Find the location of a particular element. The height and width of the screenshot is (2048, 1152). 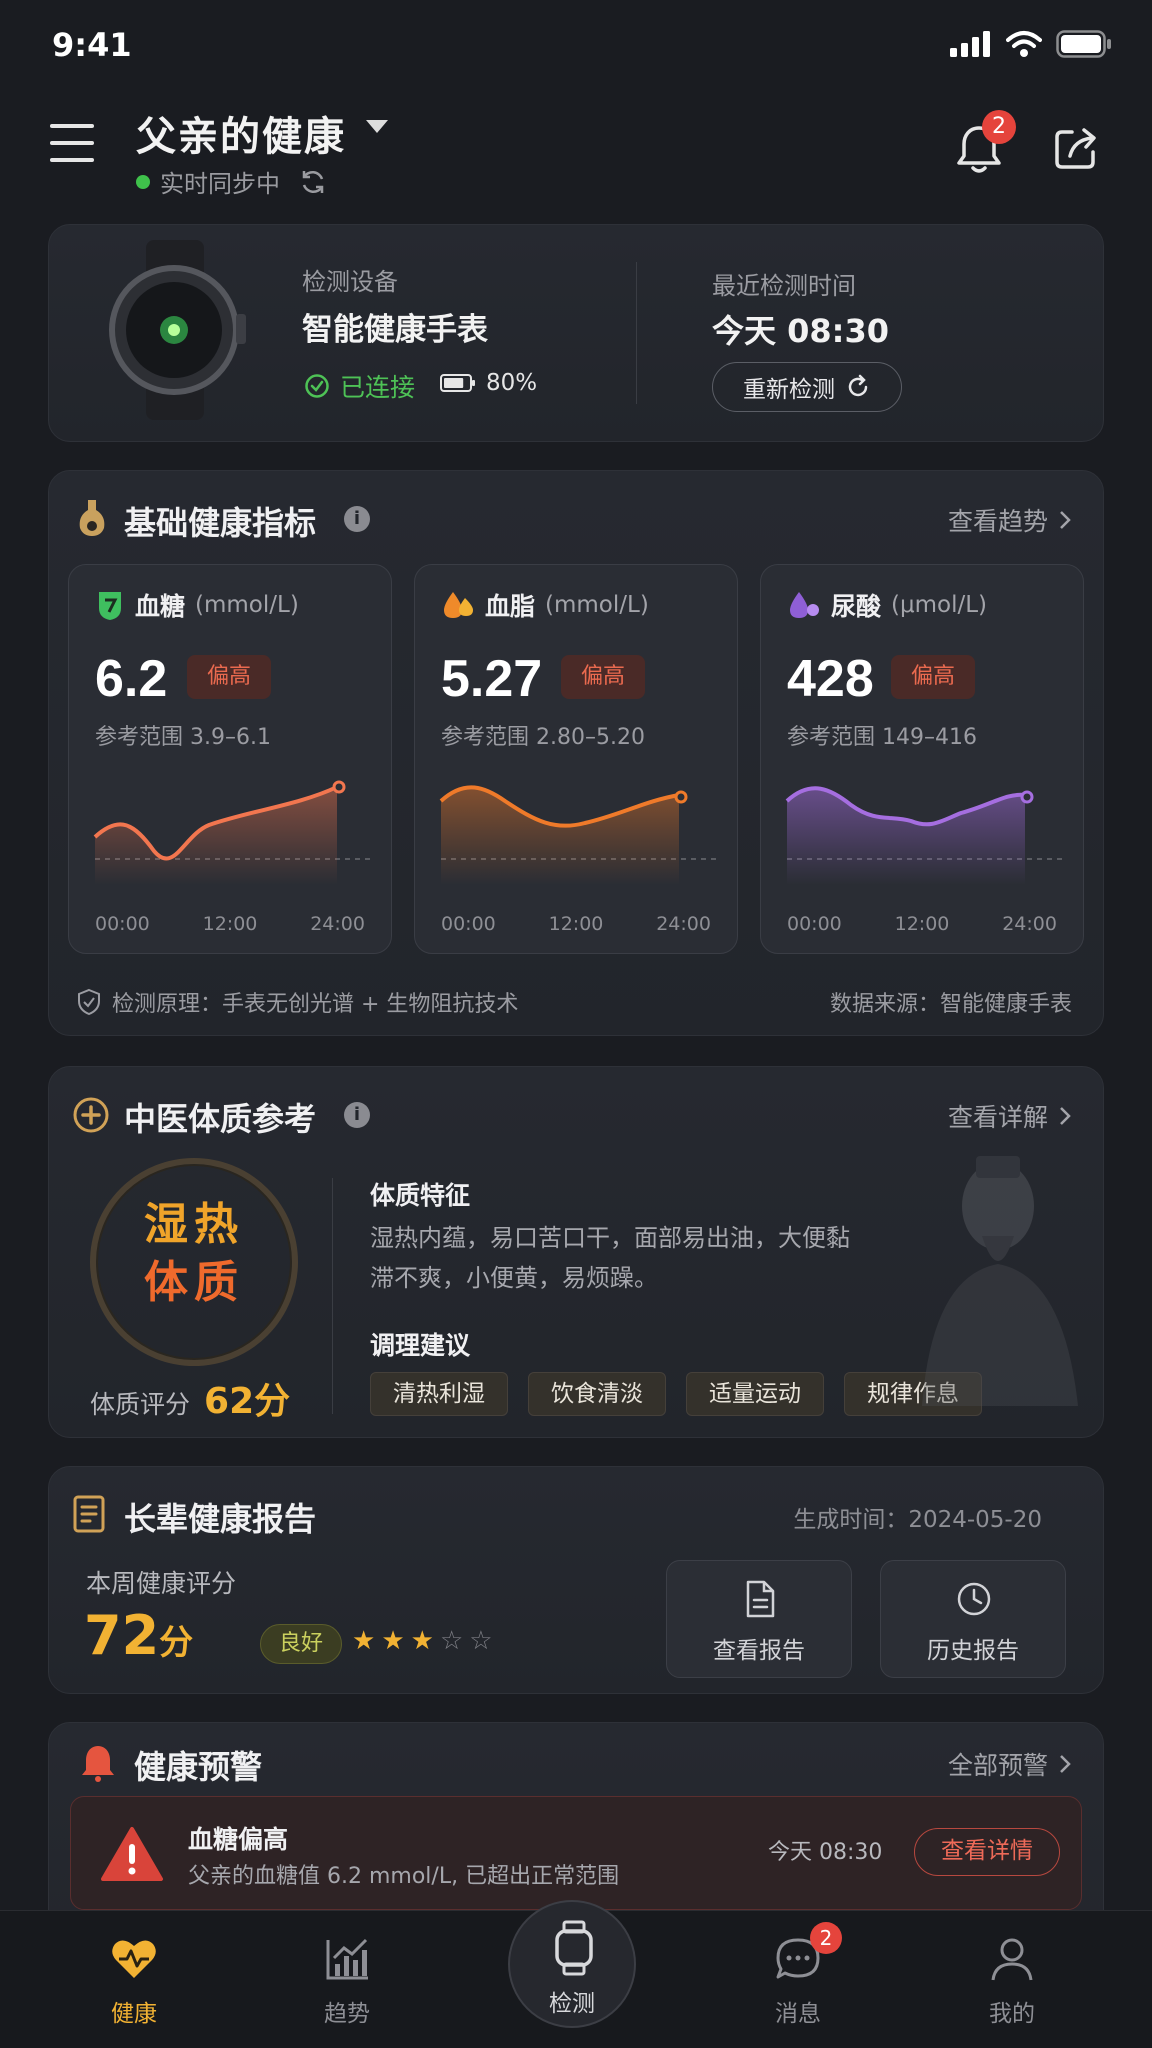

tab-label: 我的 is located at coordinates (1012, 2014).